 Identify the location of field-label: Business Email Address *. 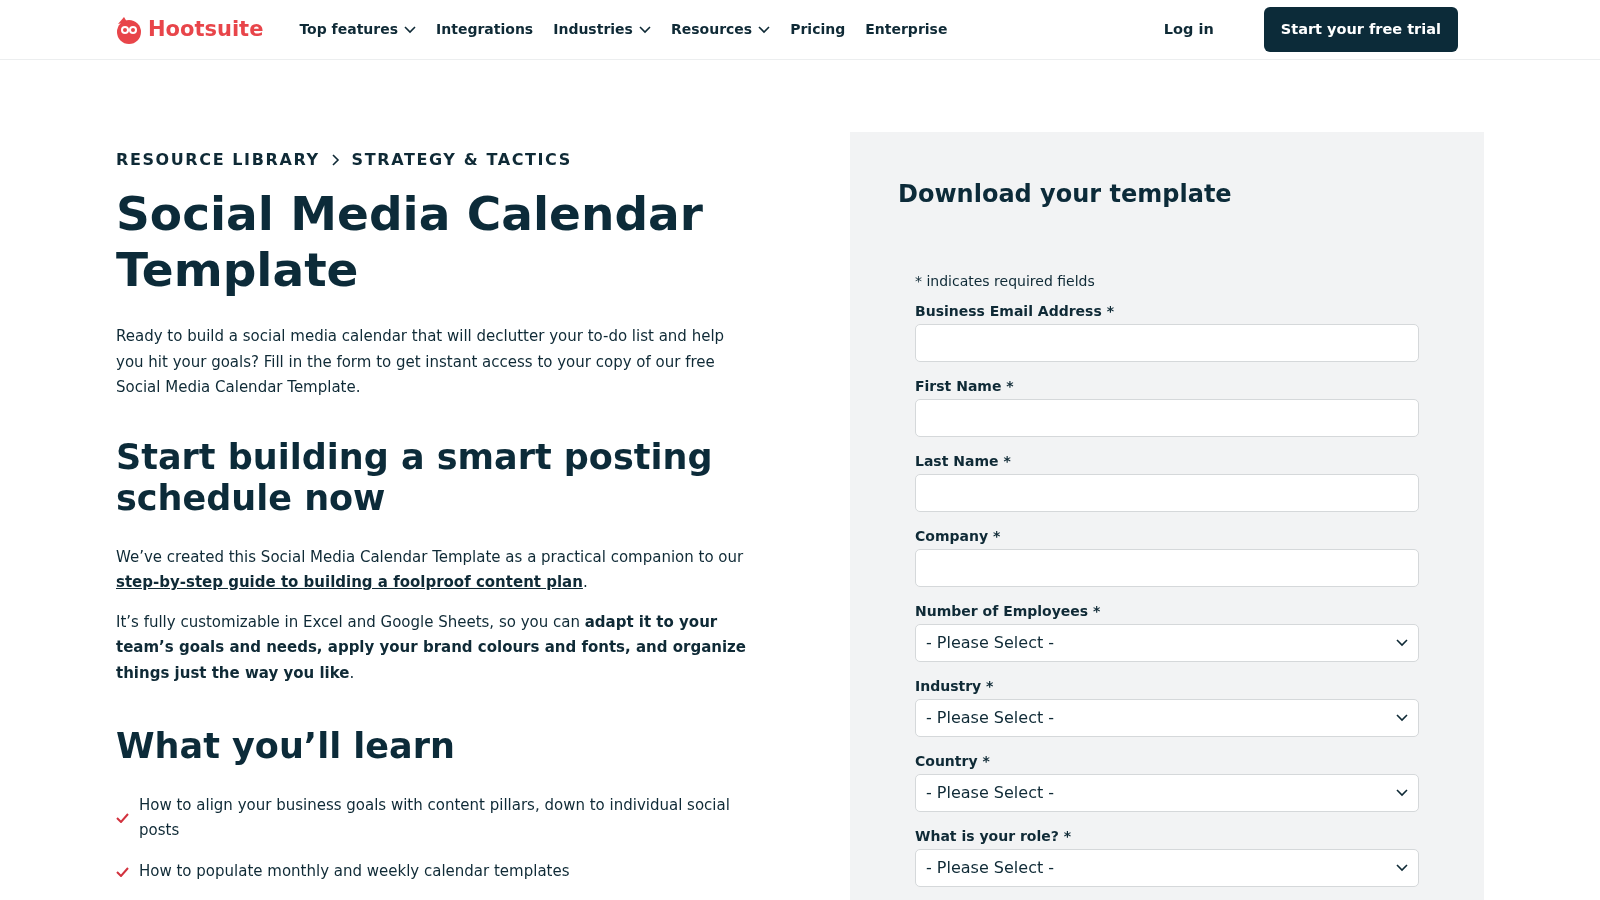
(1015, 310).